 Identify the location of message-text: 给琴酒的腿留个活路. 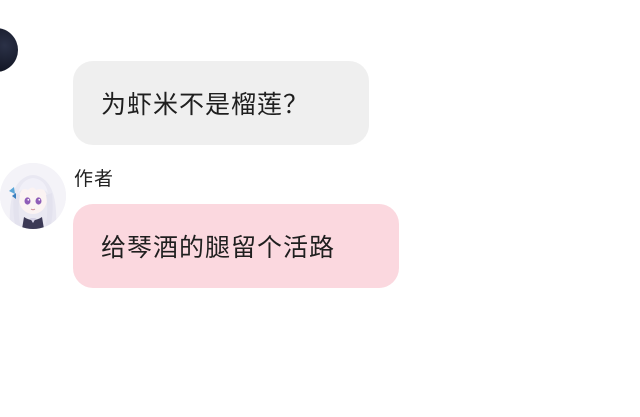
(218, 247).